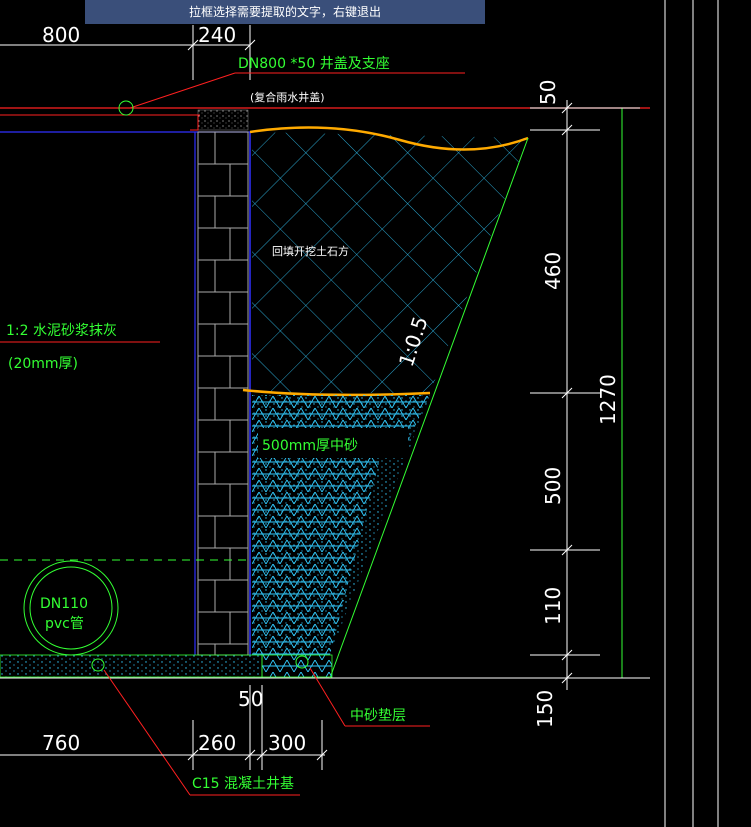 The width and height of the screenshot is (751, 827). I want to click on label-cover-sub: (复合雨水井盖), so click(287, 97).